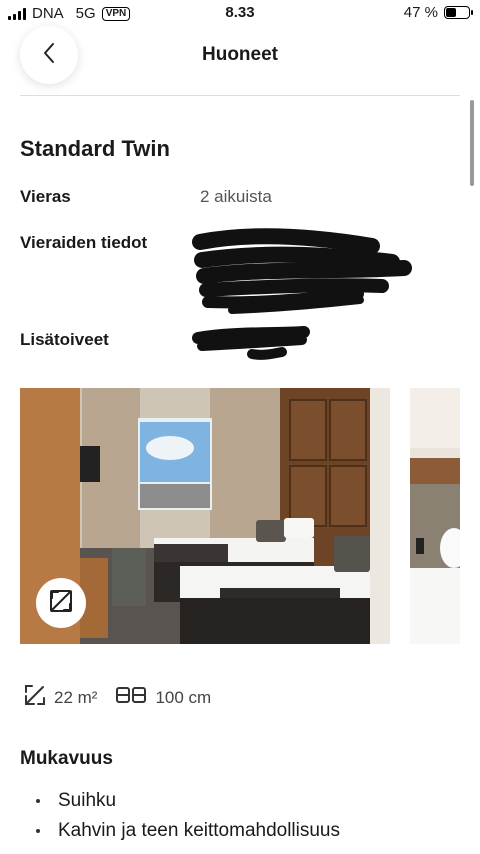  What do you see at coordinates (183, 697) in the screenshot?
I see `bed-width-value: 100 cm` at bounding box center [183, 697].